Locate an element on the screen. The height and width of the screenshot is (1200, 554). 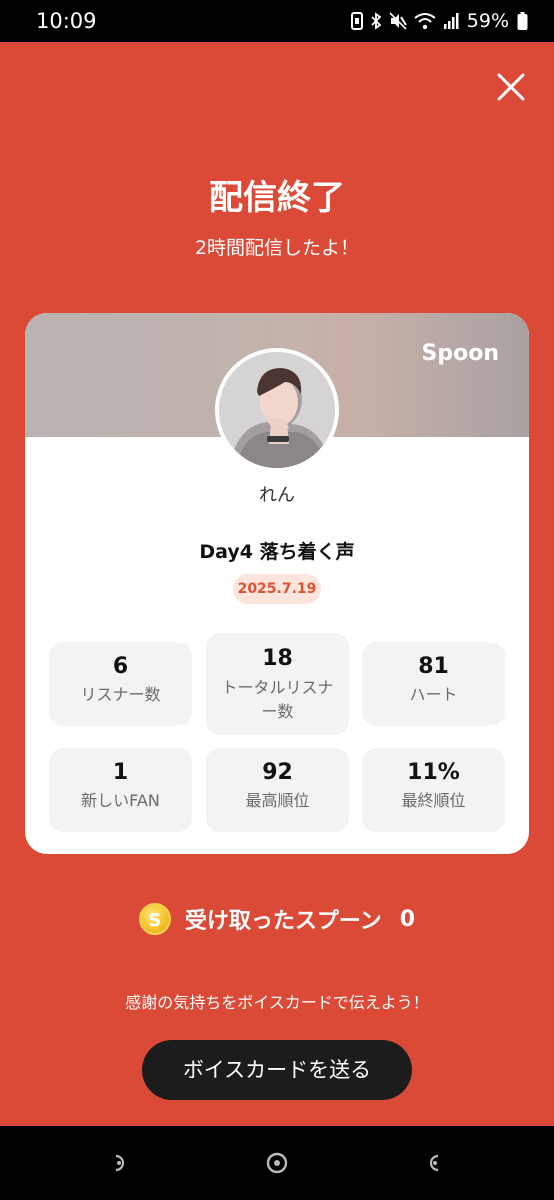
battery-icon is located at coordinates (522, 21).